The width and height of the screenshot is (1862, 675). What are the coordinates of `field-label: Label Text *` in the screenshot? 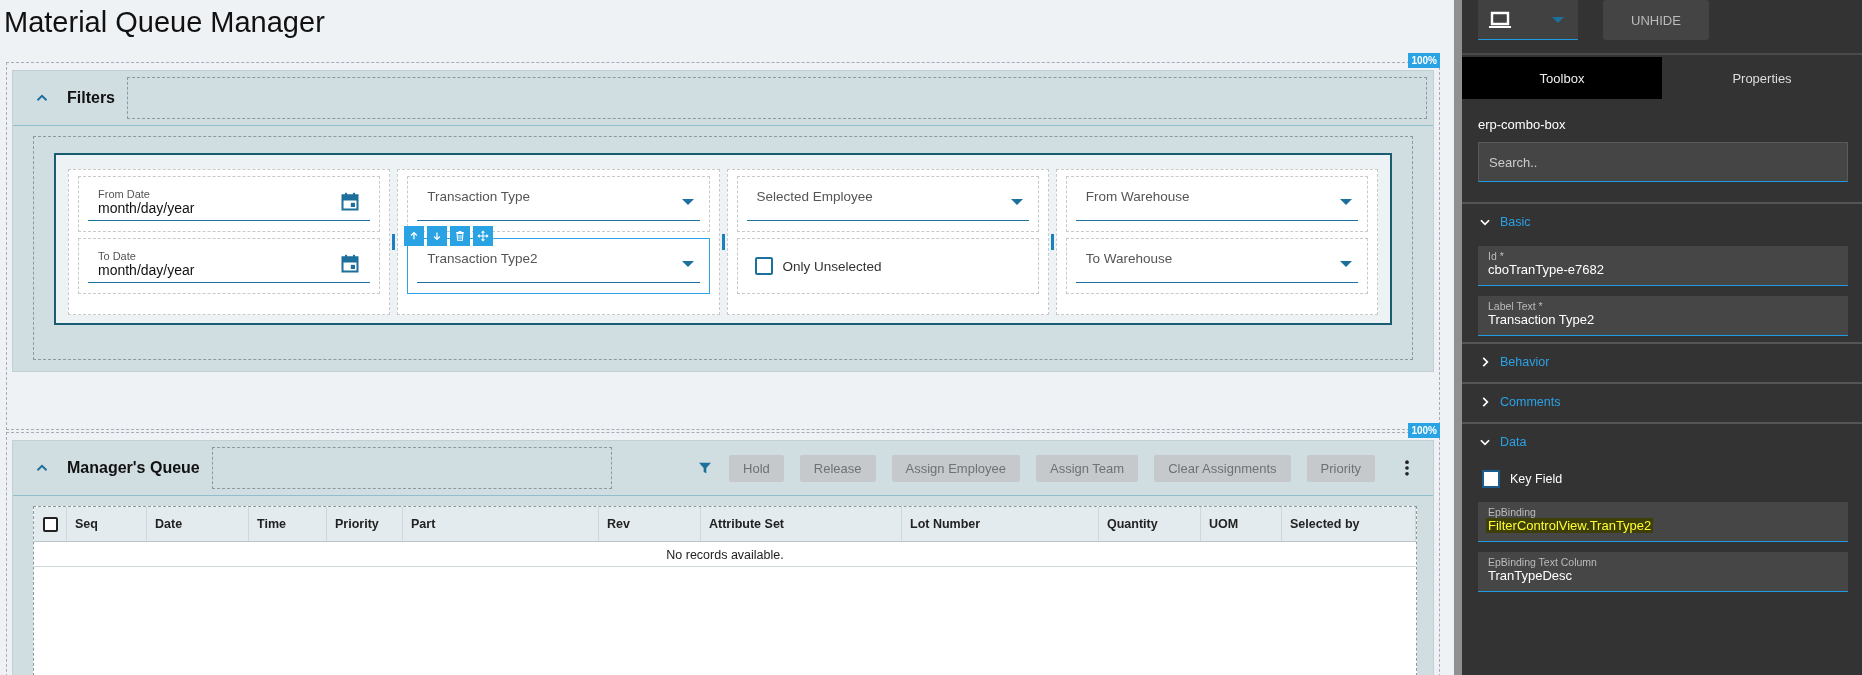 It's located at (1516, 306).